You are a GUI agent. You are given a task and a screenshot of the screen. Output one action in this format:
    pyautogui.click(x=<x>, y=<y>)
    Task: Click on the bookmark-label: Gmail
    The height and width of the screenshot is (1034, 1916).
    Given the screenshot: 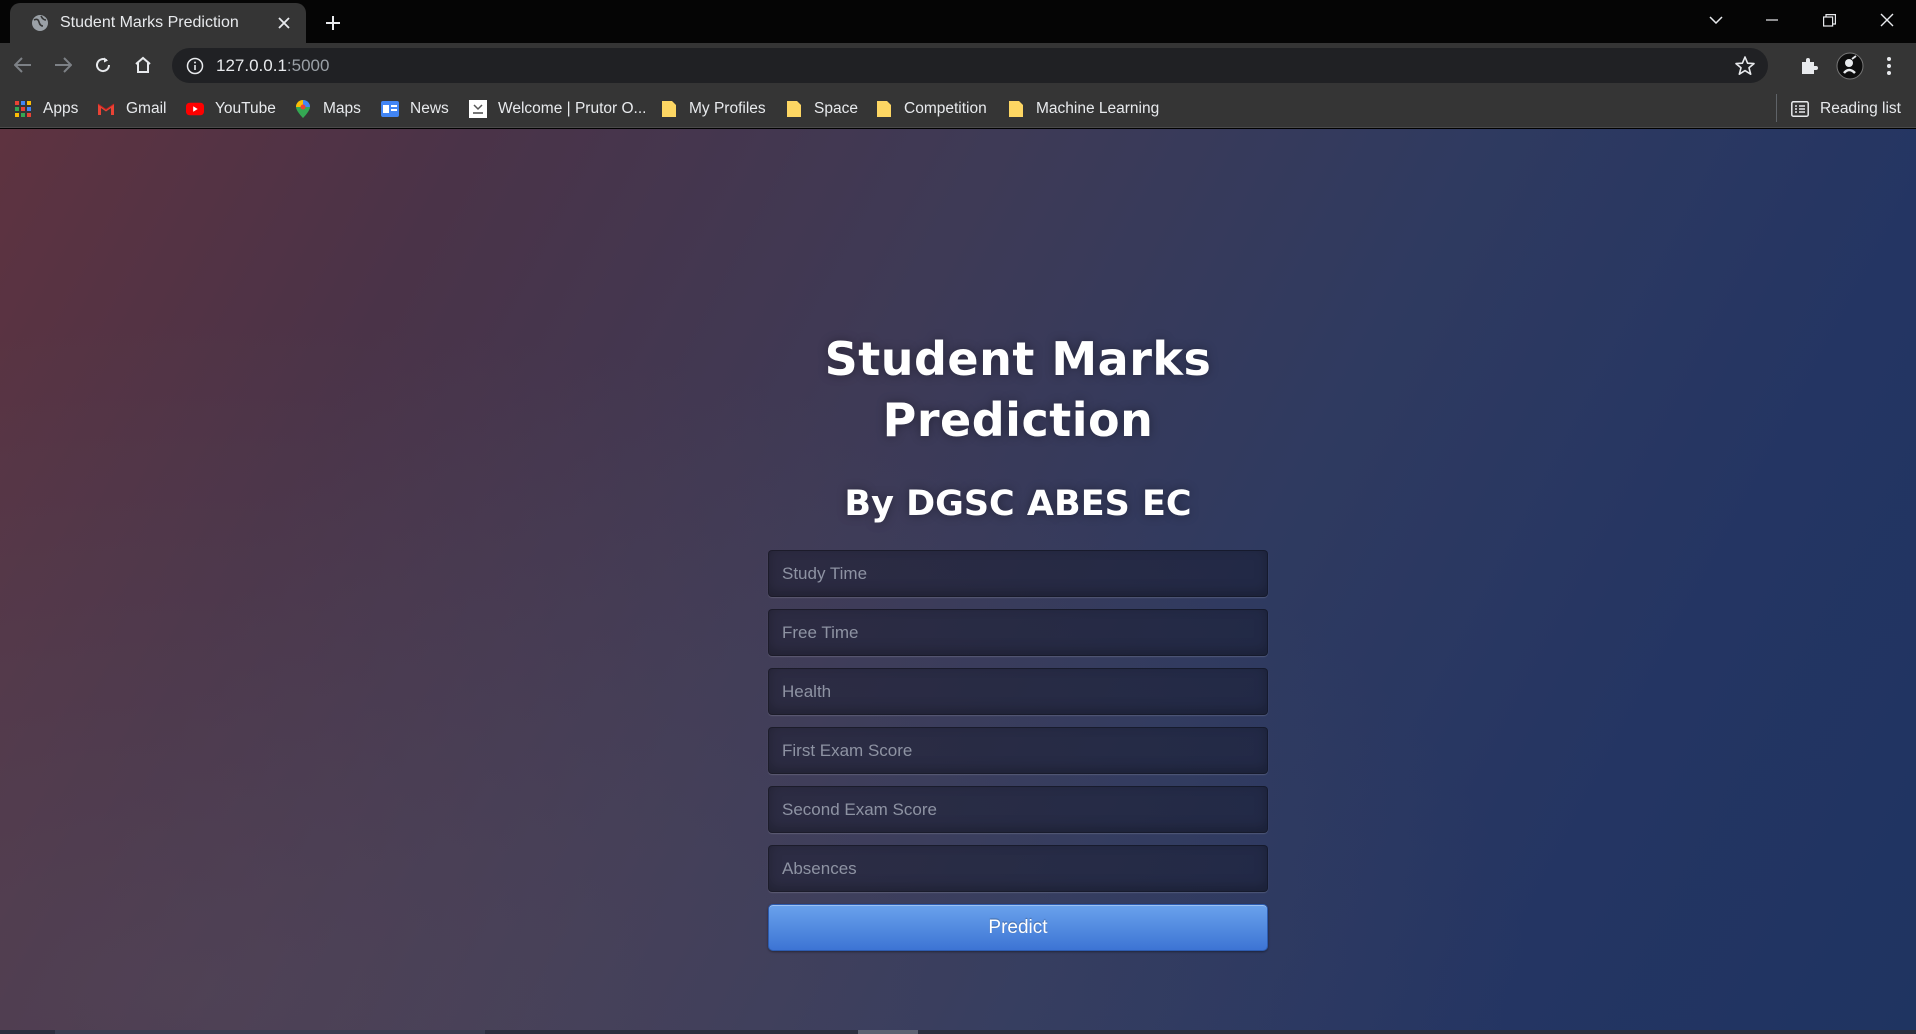 What is the action you would take?
    pyautogui.click(x=146, y=108)
    